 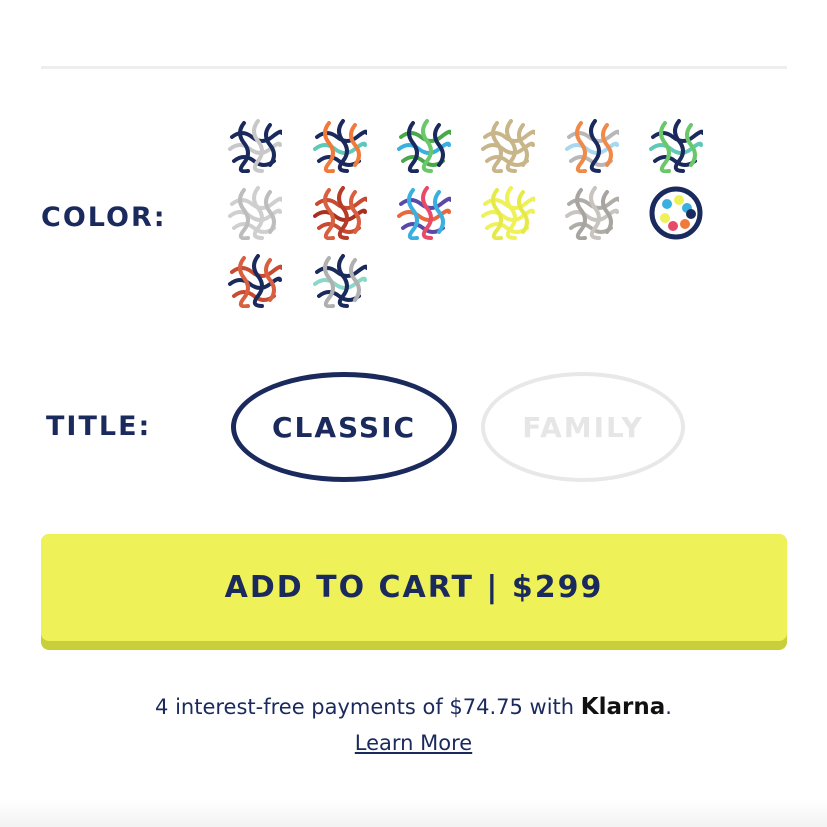 I want to click on color-swatch-light-grey, so click(x=255, y=213).